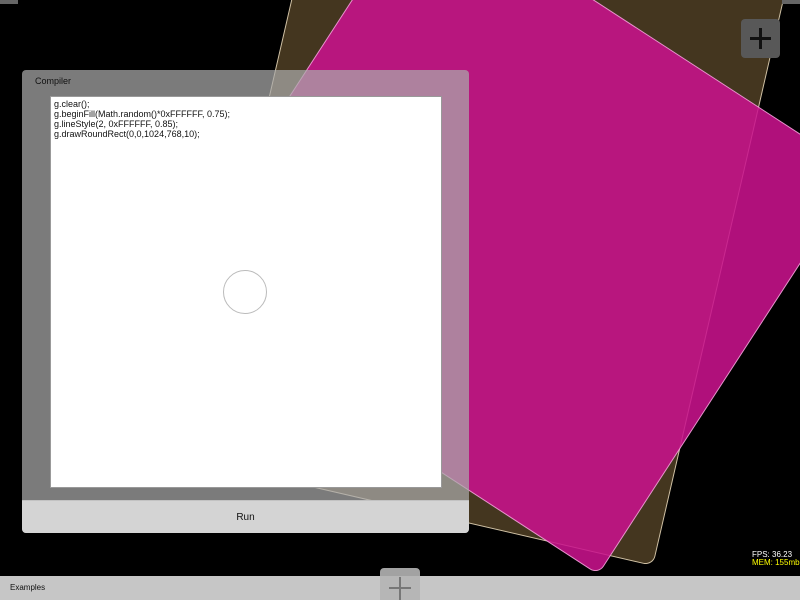 Image resolution: width=800 pixels, height=600 pixels. Describe the element at coordinates (127, 134) in the screenshot. I see `code-line: g.drawRoundRect(0,0,1024,768,10);` at that location.